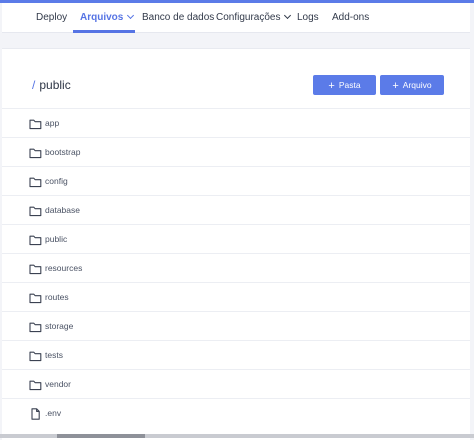  I want to click on file-icon, so click(35, 413).